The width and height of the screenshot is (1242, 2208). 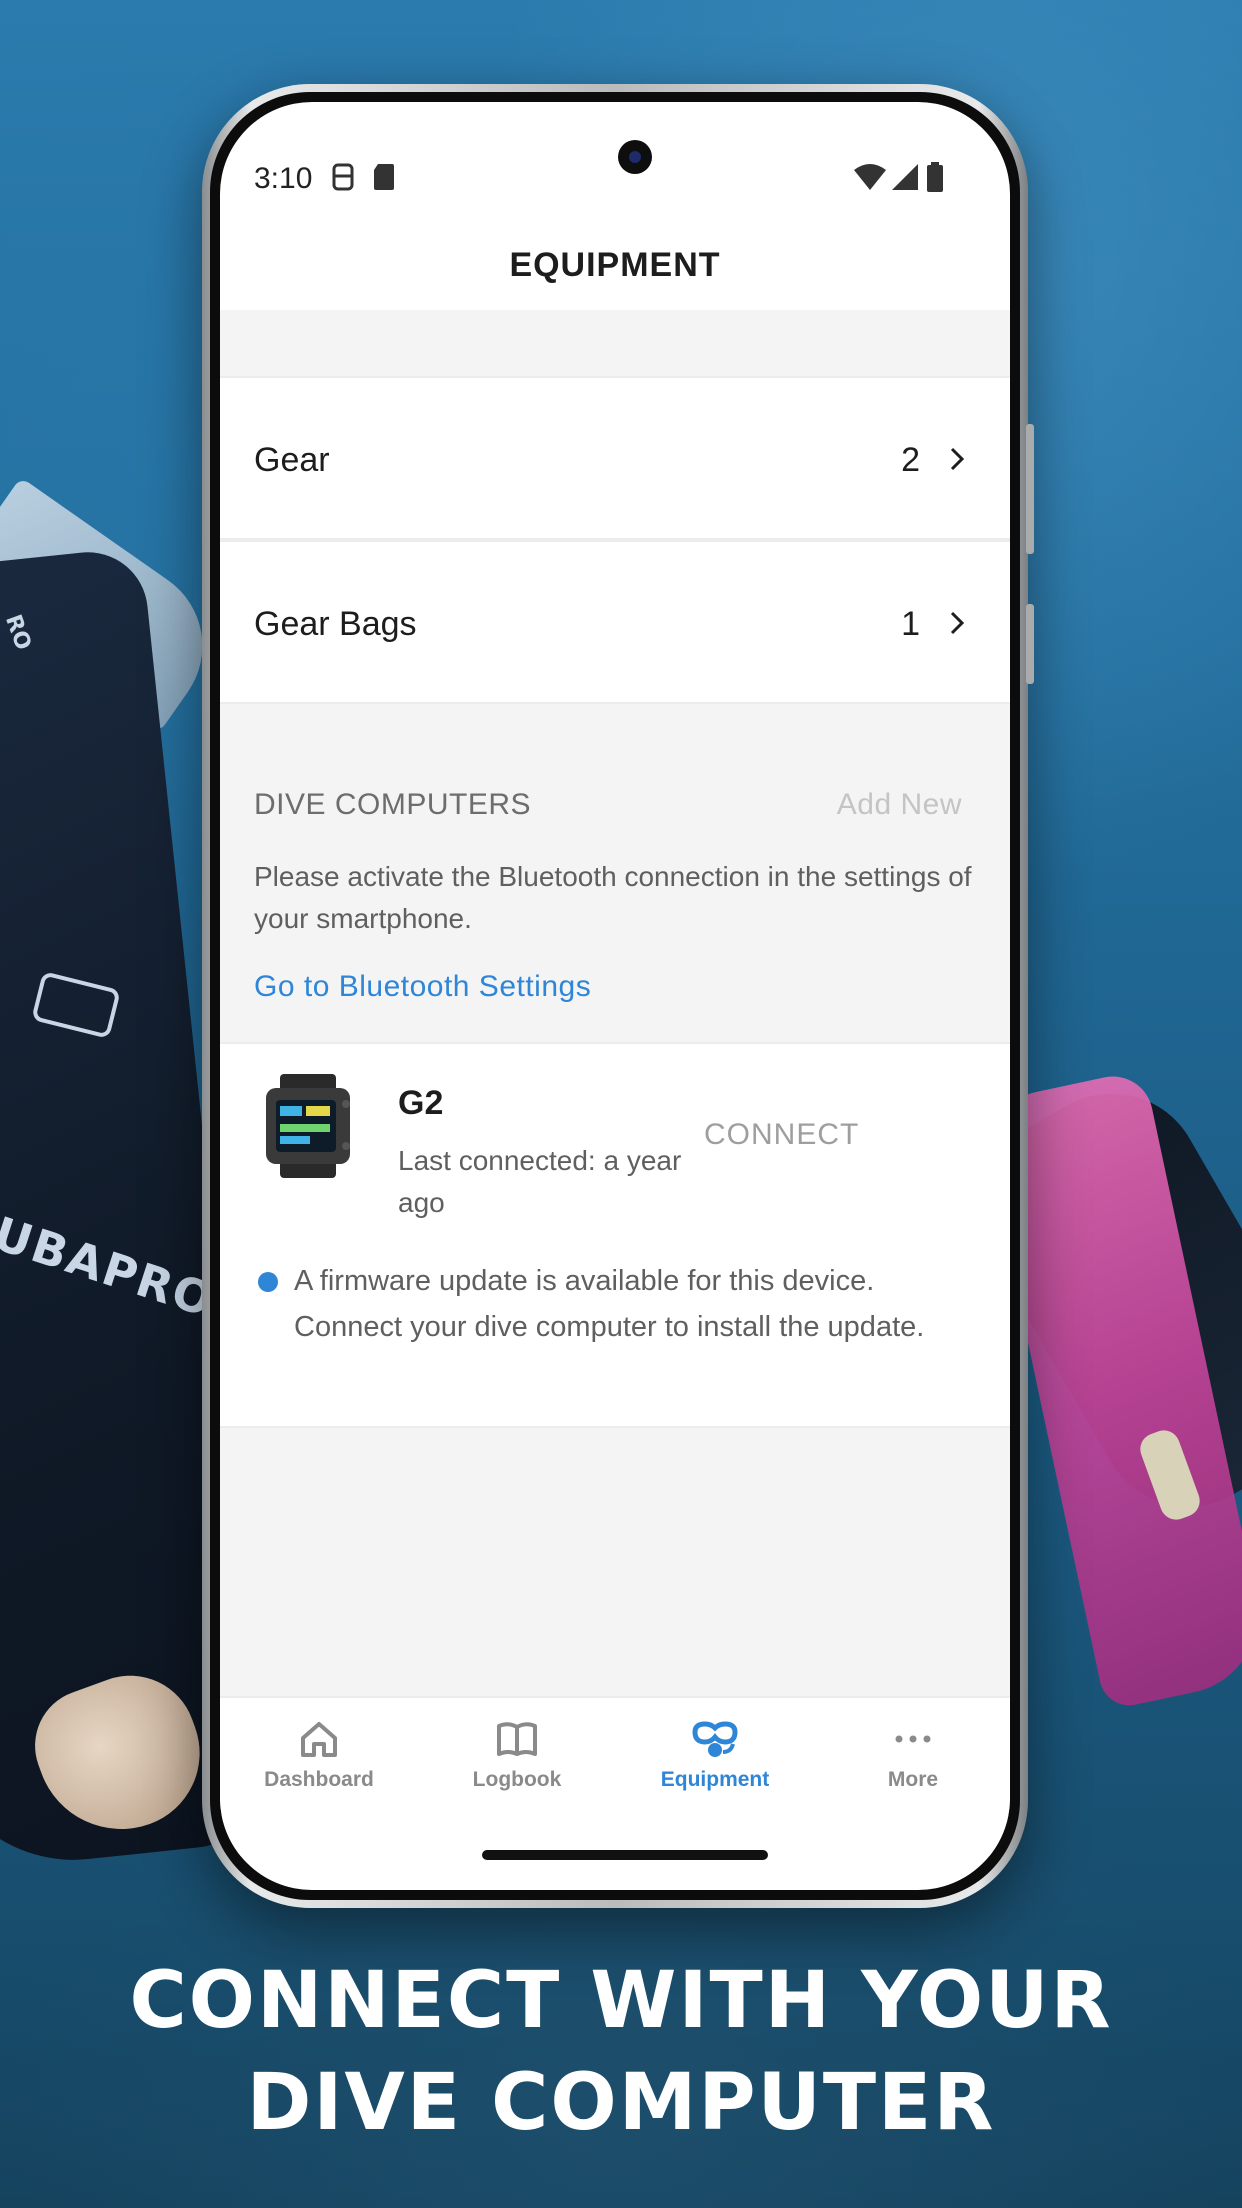 I want to click on front-camera, so click(x=635, y=157).